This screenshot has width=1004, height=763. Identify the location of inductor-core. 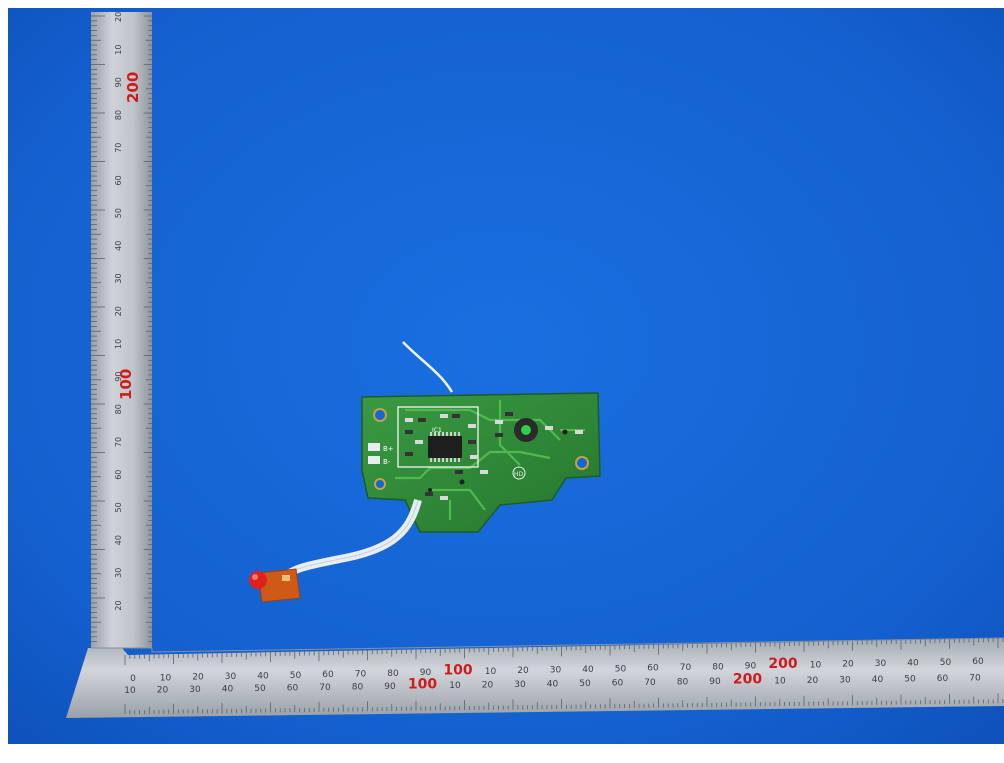
(526, 430).